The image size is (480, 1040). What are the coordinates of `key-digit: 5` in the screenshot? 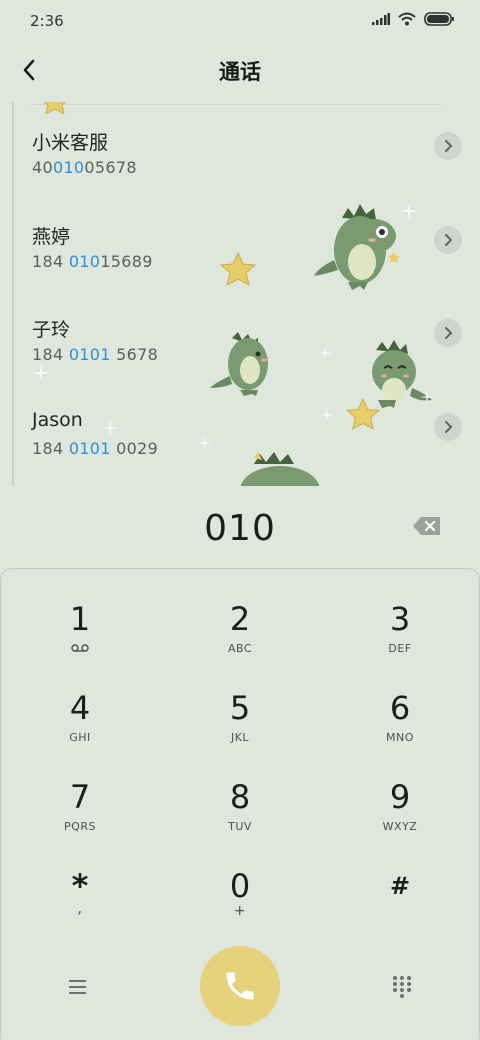 It's located at (240, 708).